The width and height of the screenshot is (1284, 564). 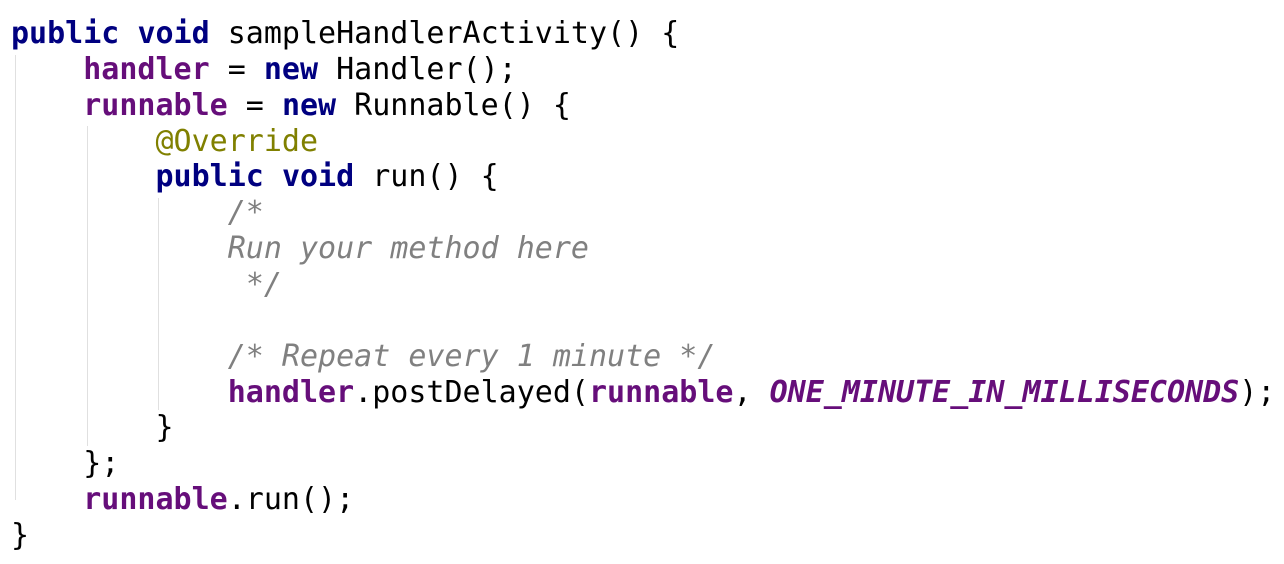 I want to click on code-token-comment: Run your method here, so click(x=408, y=249).